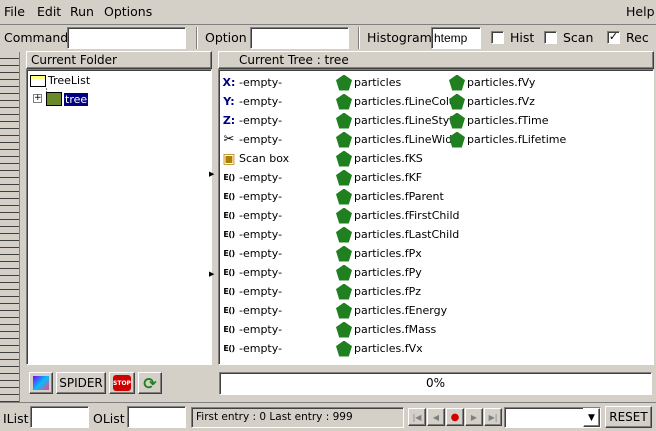 The image size is (656, 431). Describe the element at coordinates (407, 234) in the screenshot. I see `entry-label: particles.fLastChild` at that location.